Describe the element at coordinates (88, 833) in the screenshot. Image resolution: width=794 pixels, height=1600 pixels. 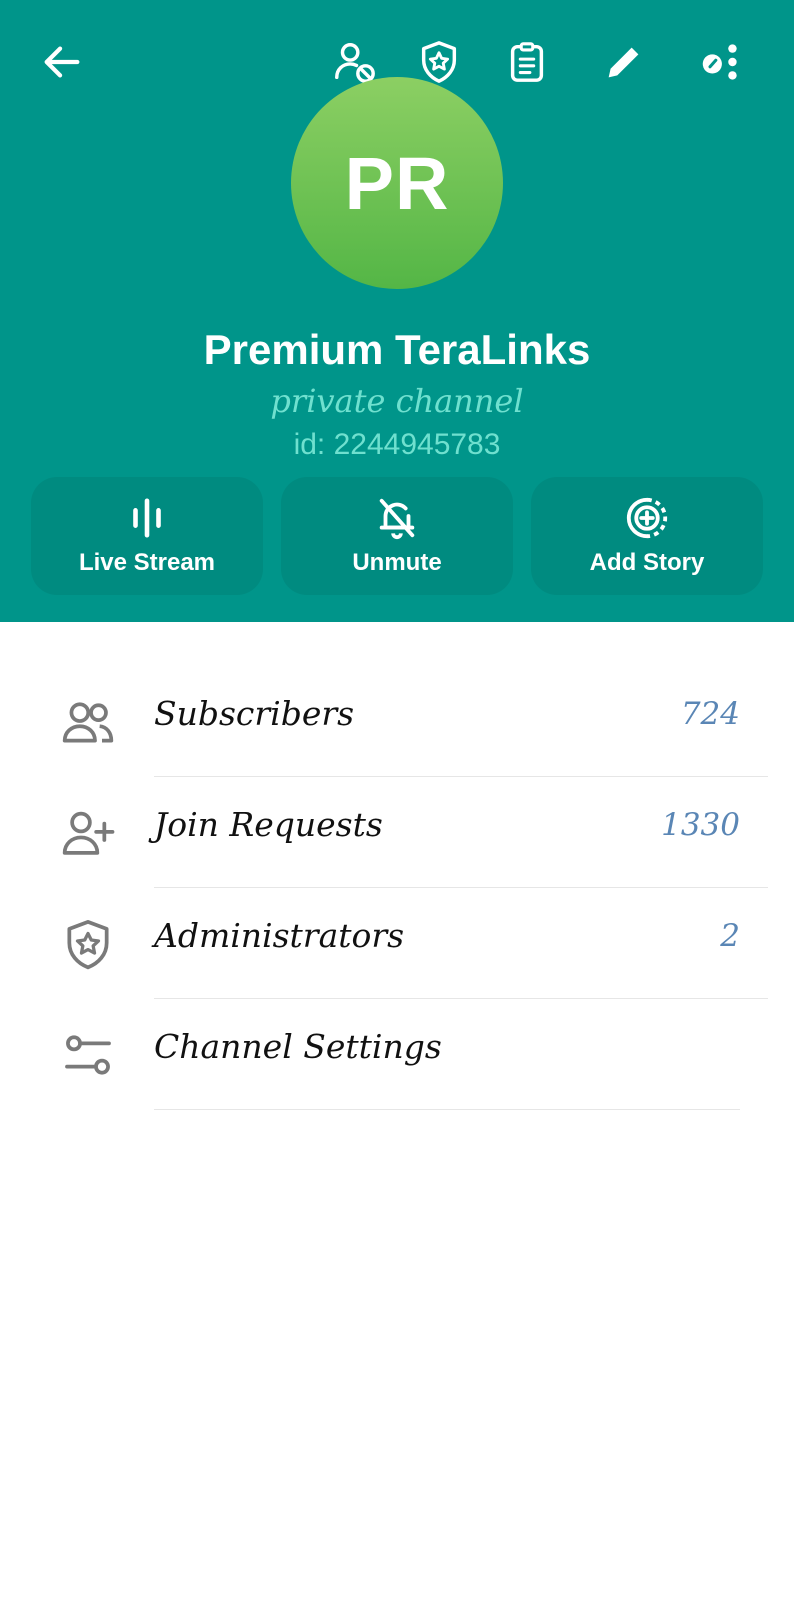
I see `user-add-icon` at that location.